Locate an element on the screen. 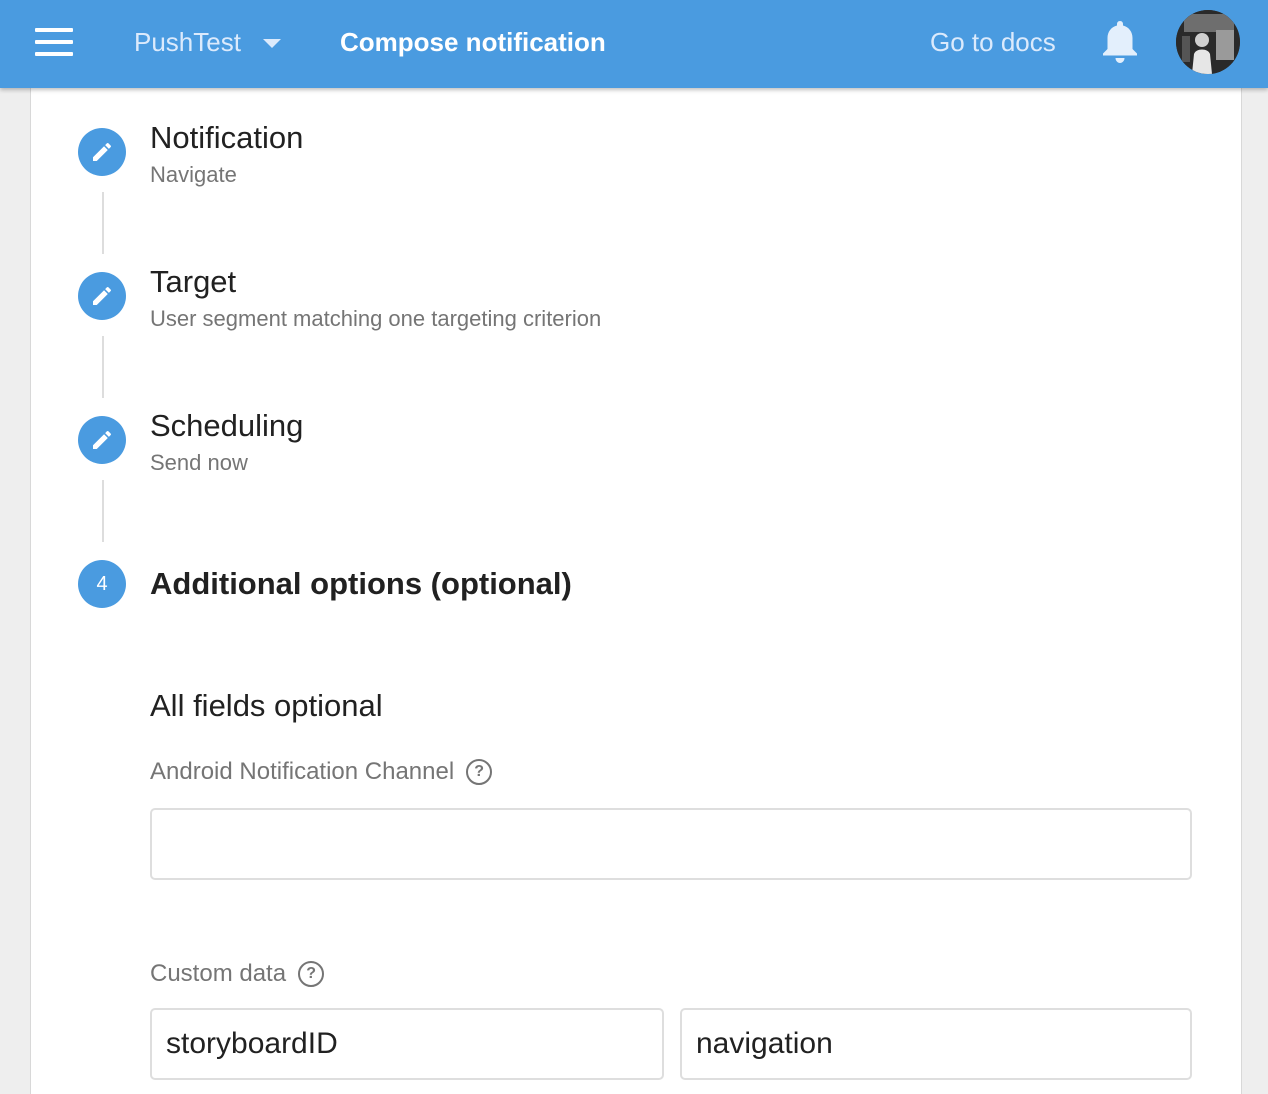  project-name: PushTest is located at coordinates (187, 41).